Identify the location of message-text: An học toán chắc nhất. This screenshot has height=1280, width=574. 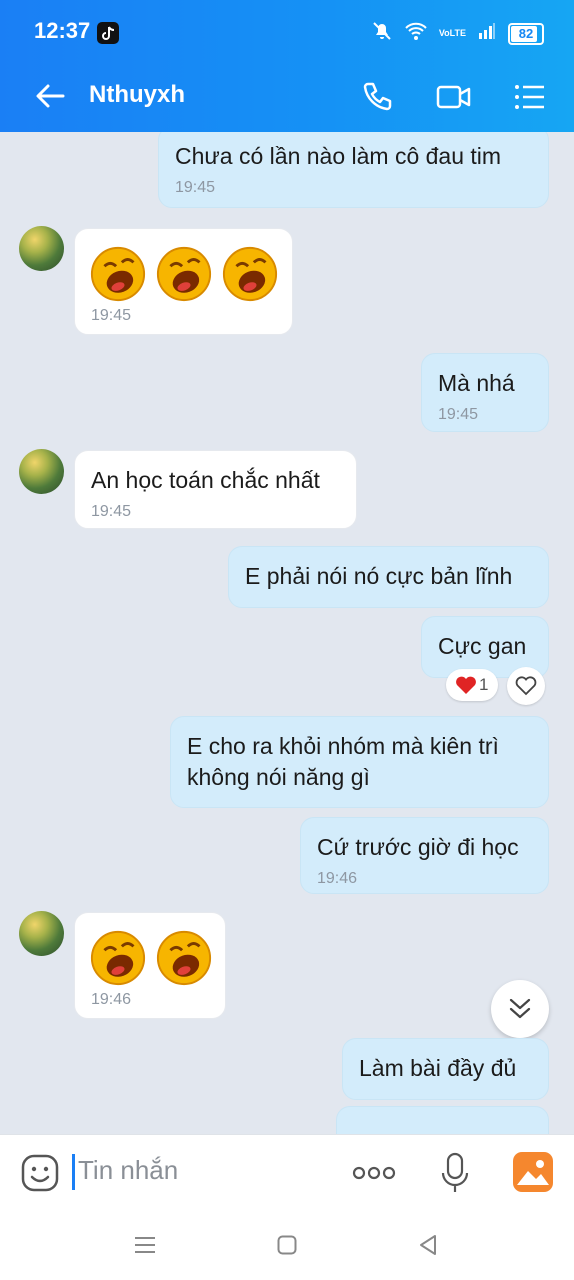
(205, 480).